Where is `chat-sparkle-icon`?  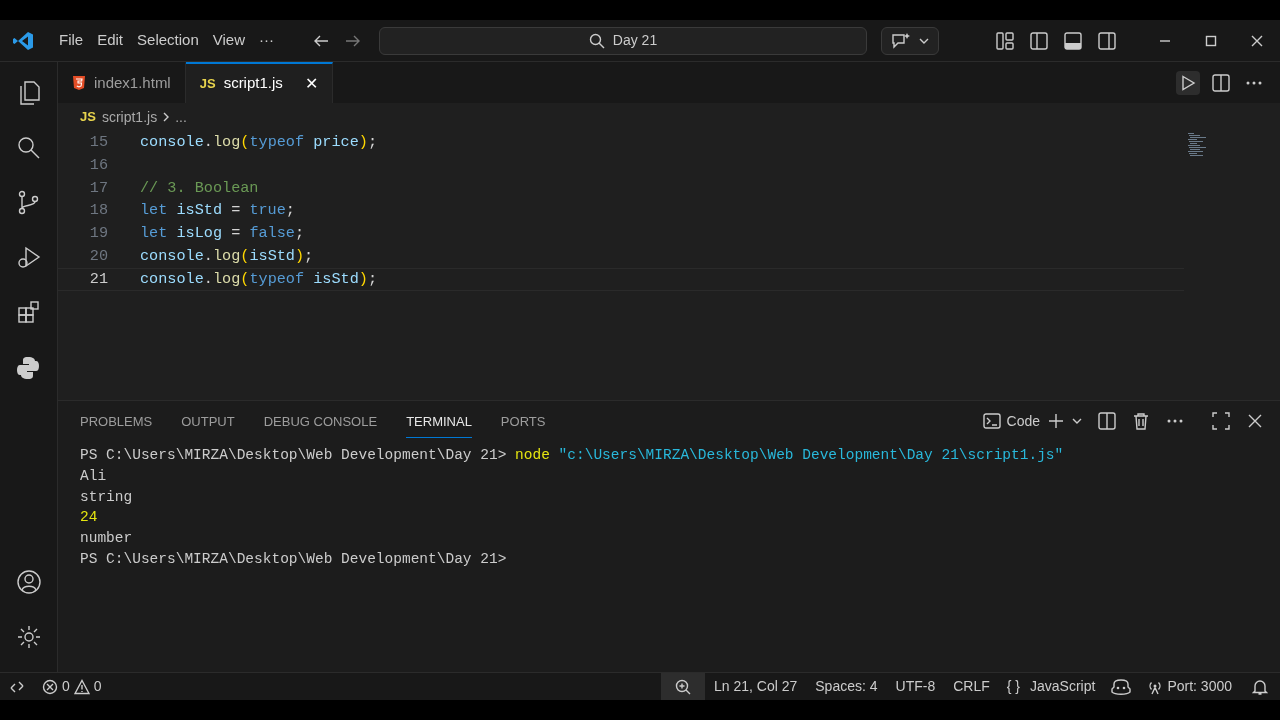
chat-sparkle-icon is located at coordinates (901, 40).